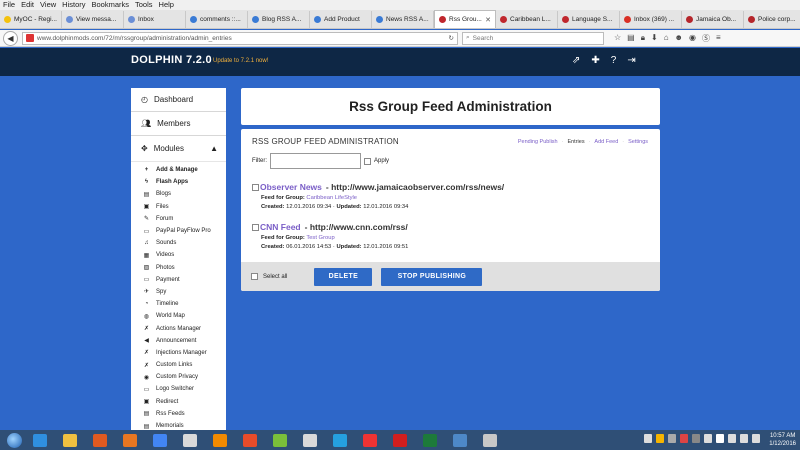 This screenshot has width=800, height=450. What do you see at coordinates (595, 60) in the screenshot?
I see `puzzle-icon: ✚` at bounding box center [595, 60].